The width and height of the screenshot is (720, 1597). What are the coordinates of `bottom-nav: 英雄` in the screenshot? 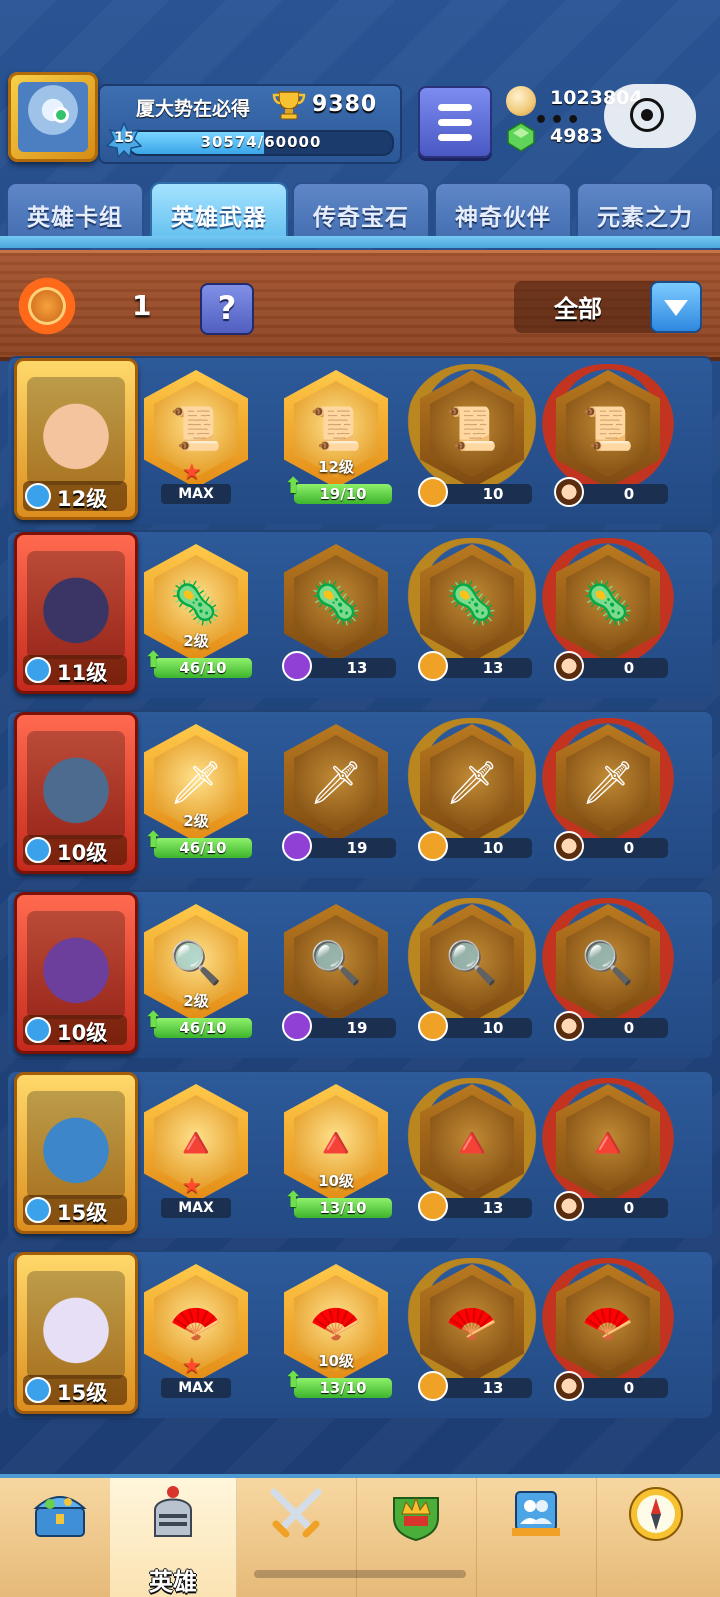 It's located at (360, 1535).